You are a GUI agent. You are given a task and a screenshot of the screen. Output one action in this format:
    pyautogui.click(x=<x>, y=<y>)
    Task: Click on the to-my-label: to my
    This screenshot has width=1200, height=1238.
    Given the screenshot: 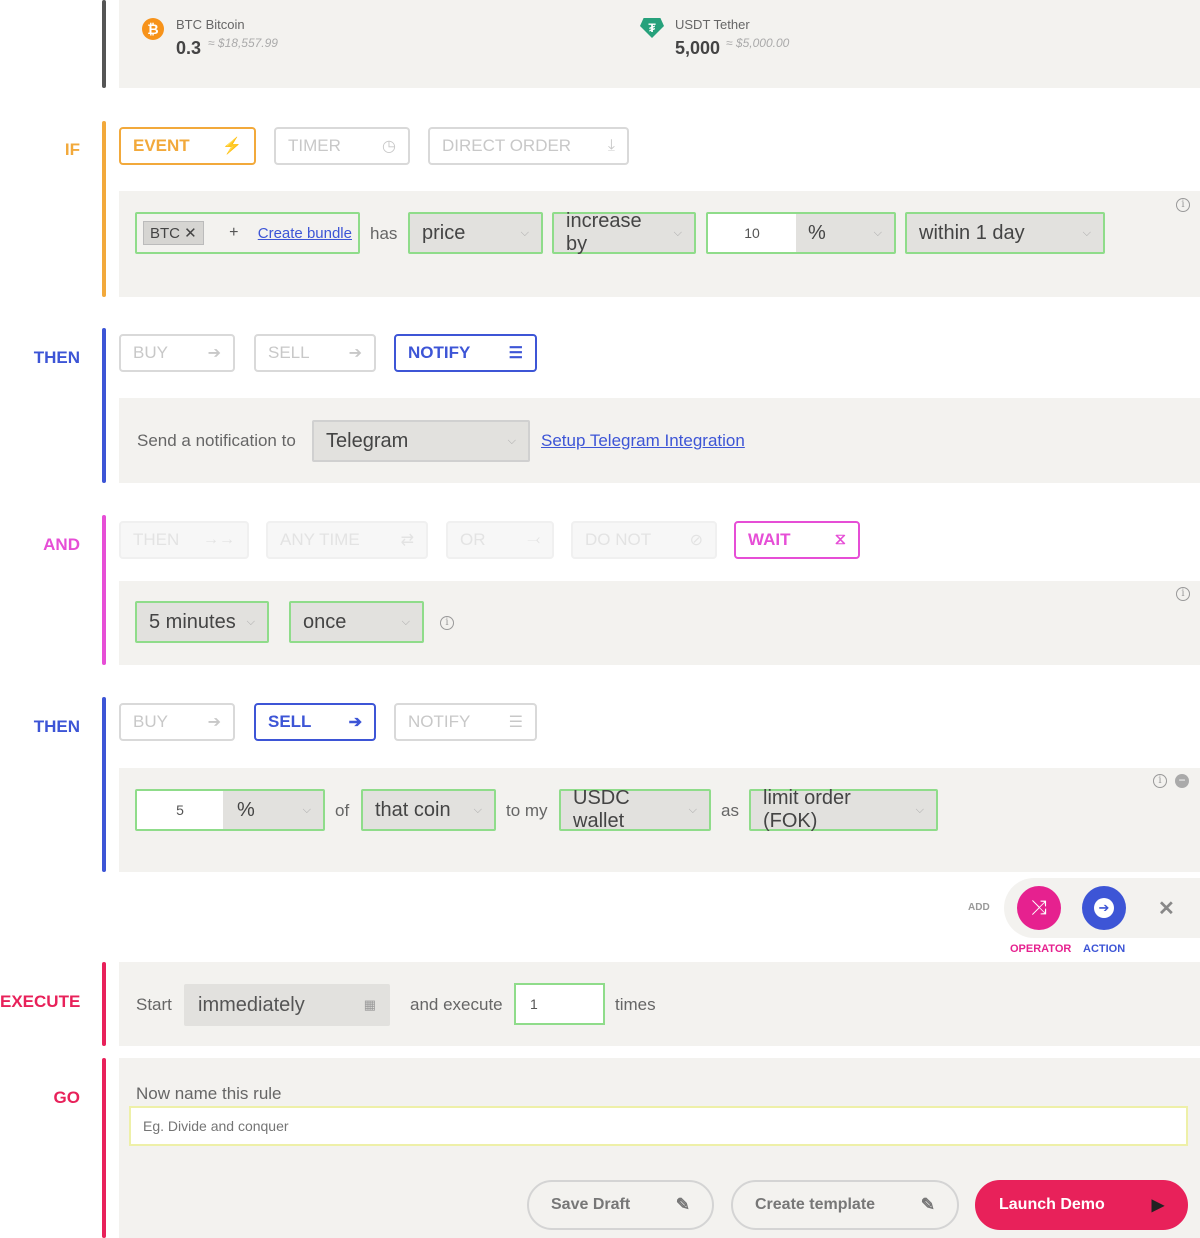 What is the action you would take?
    pyautogui.click(x=527, y=810)
    